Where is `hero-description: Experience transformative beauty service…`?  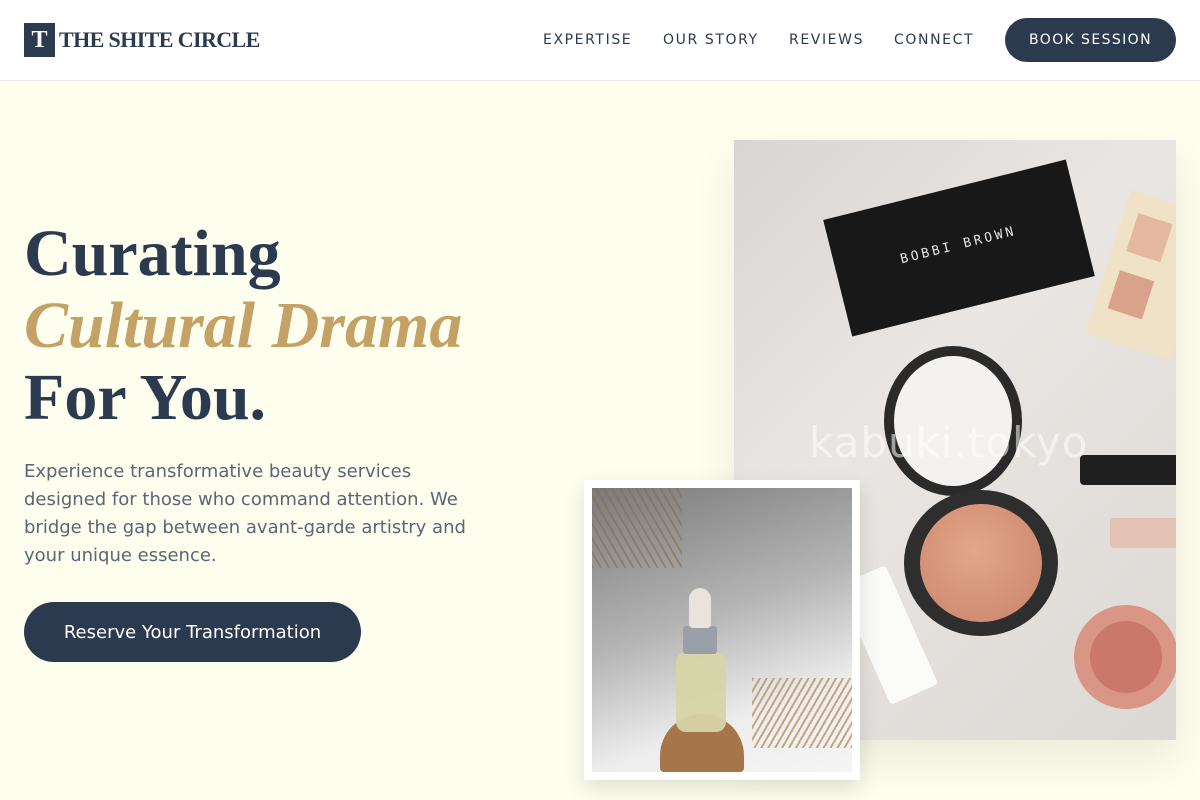 hero-description: Experience transformative beauty service… is located at coordinates (245, 513).